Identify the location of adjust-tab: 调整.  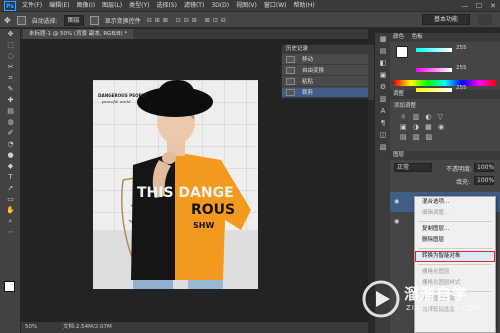
(398, 94).